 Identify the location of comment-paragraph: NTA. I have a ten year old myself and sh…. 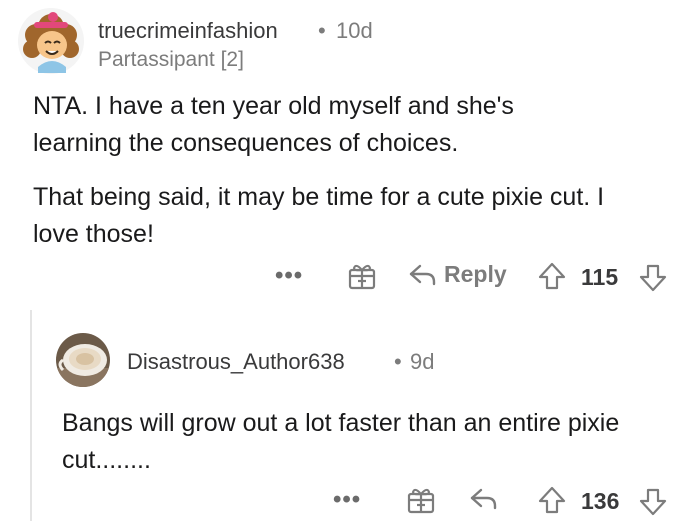
(273, 124).